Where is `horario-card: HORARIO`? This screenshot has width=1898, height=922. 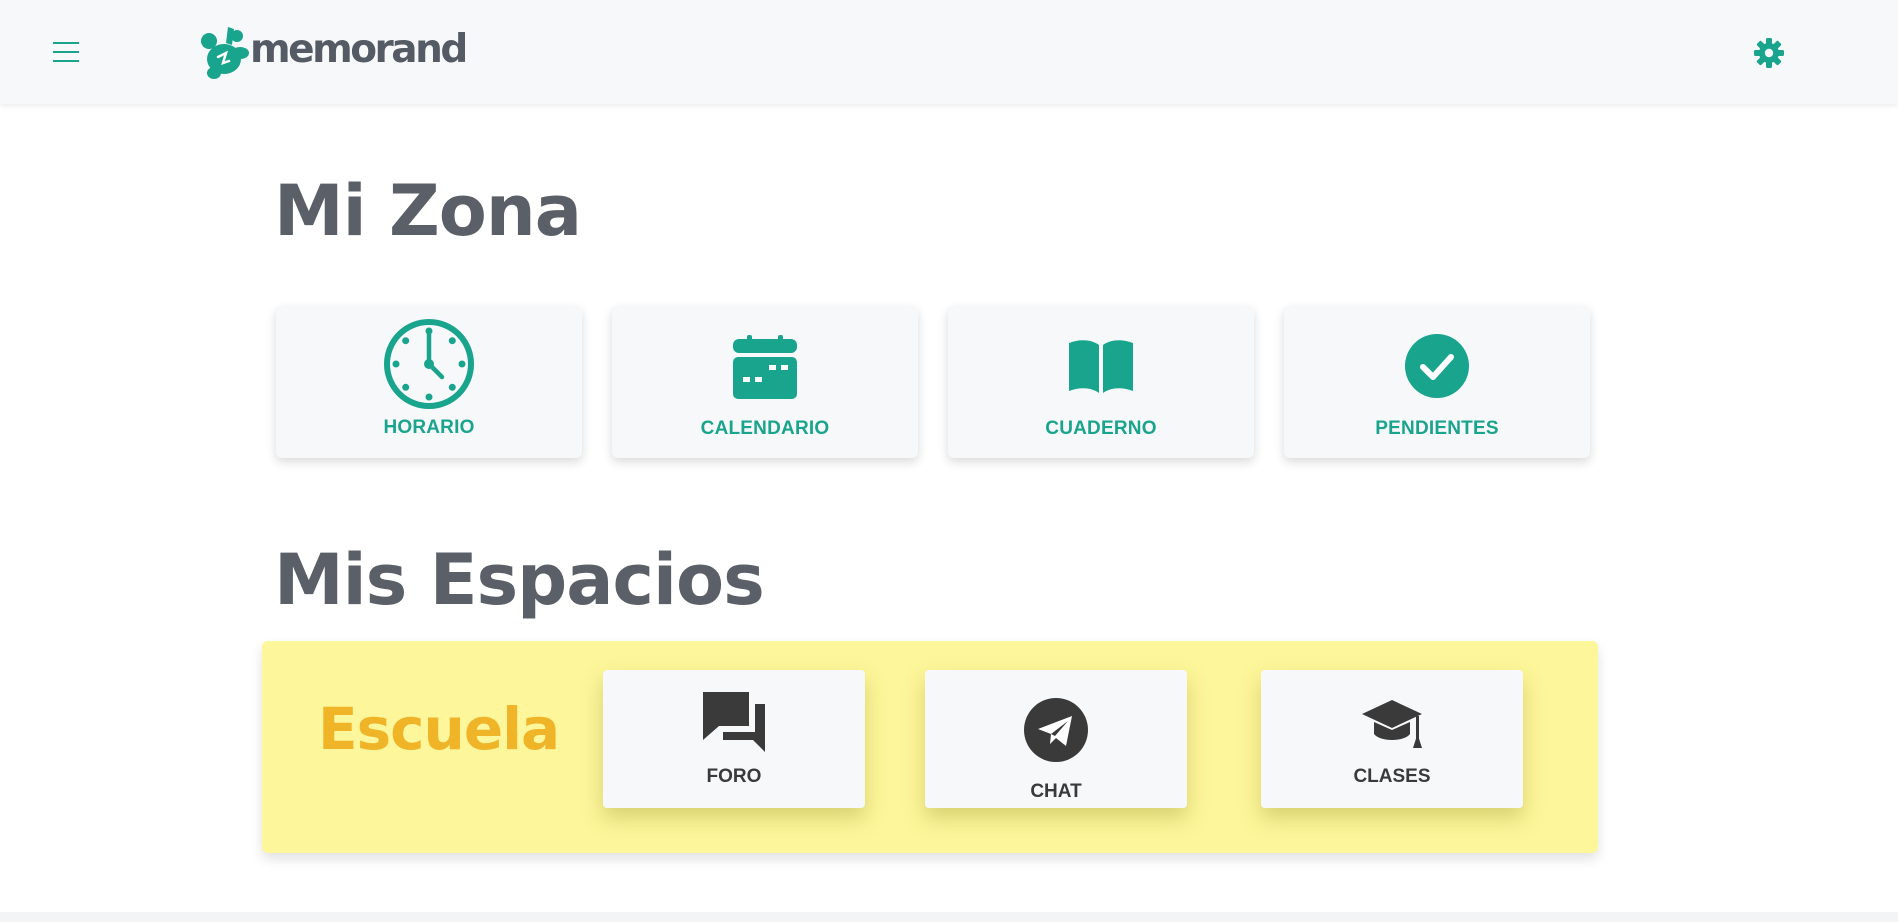 horario-card: HORARIO is located at coordinates (429, 382).